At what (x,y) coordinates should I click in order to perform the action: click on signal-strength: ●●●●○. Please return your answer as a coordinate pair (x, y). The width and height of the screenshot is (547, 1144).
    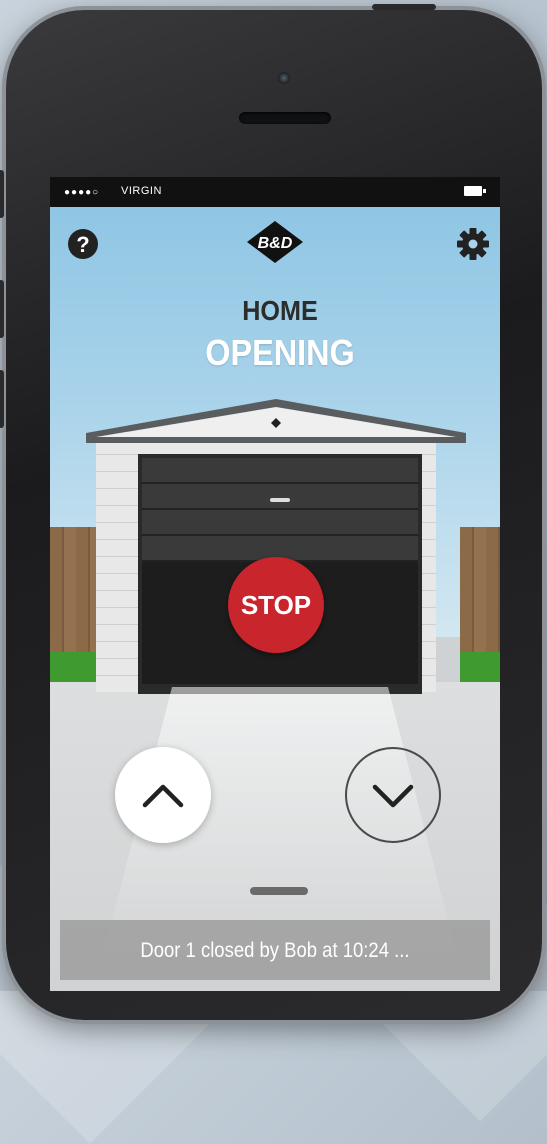
    Looking at the image, I should click on (82, 192).